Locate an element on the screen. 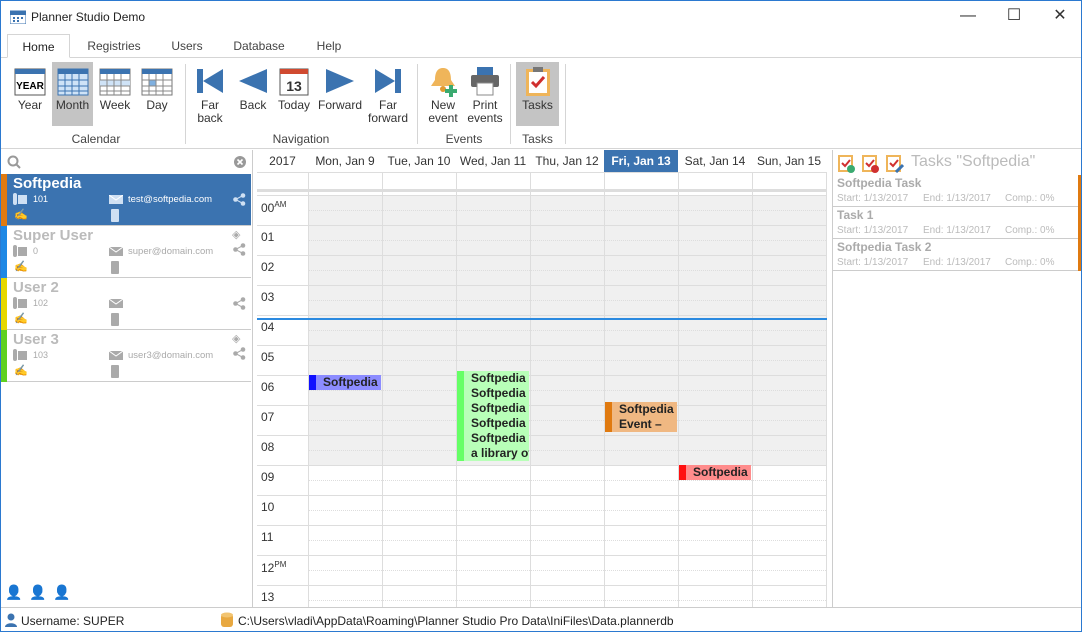 Image resolution: width=1082 pixels, height=632 pixels. user-icon is located at coordinates (11, 620).